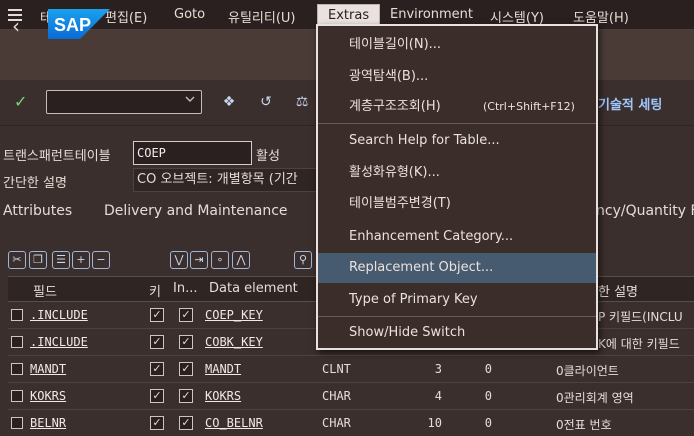 This screenshot has height=436, width=694. I want to click on menu-utilities: 유틸리티(U), so click(262, 16).